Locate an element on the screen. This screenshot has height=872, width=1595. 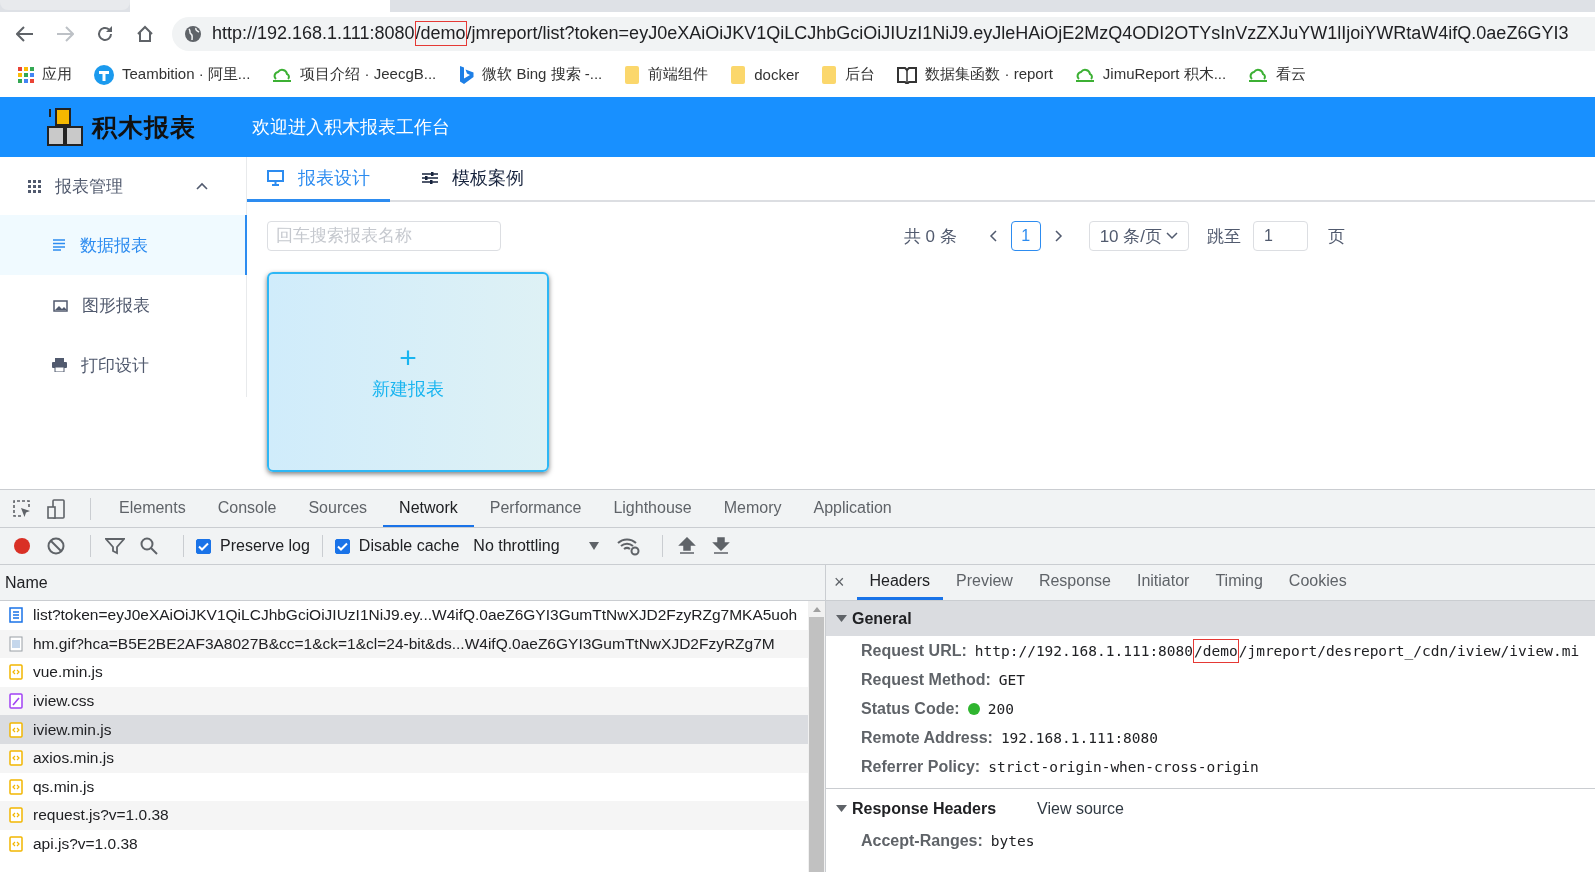
sidebar-group: 报表管理 is located at coordinates (123, 186).